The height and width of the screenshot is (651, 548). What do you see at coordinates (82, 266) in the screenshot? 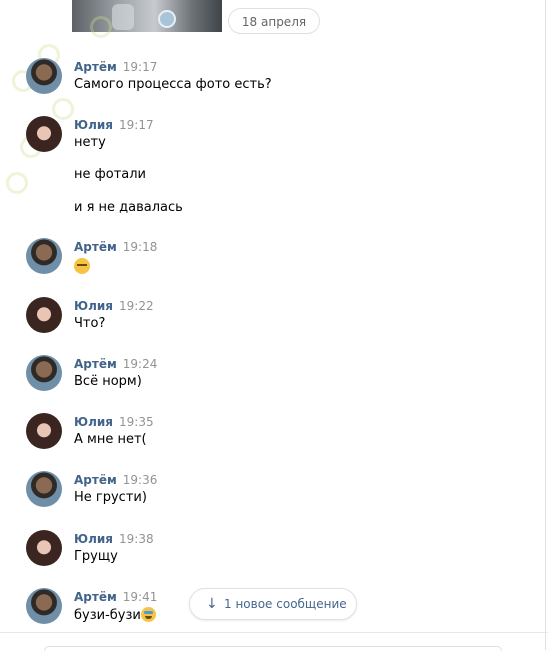
I see `relieved-face-emoji-icon` at bounding box center [82, 266].